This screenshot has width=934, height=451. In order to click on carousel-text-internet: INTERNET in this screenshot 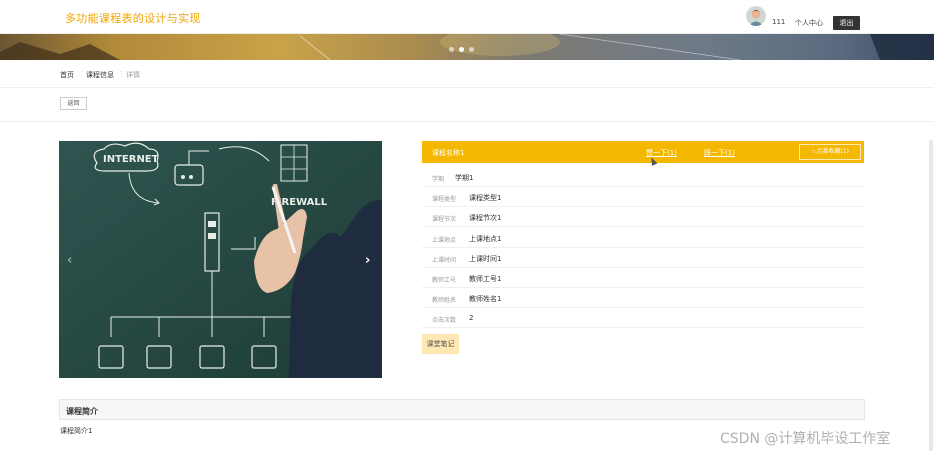, I will do `click(131, 159)`.